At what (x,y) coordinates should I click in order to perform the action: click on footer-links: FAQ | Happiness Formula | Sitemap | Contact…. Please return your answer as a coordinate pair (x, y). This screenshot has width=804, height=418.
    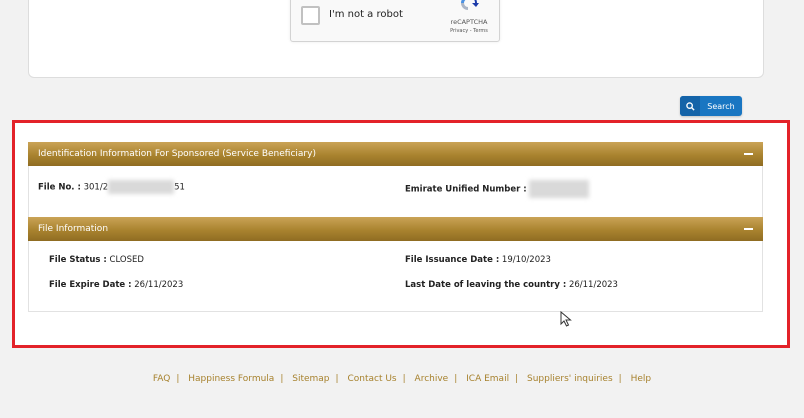
    Looking at the image, I should click on (402, 379).